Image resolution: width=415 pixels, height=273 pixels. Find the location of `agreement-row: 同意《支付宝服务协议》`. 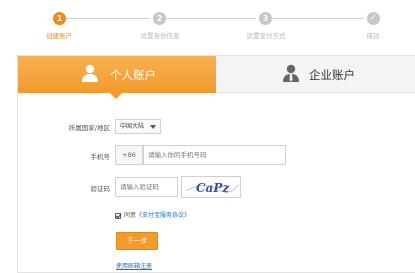

agreement-row: 同意《支付宝服务协议》 is located at coordinates (152, 214).